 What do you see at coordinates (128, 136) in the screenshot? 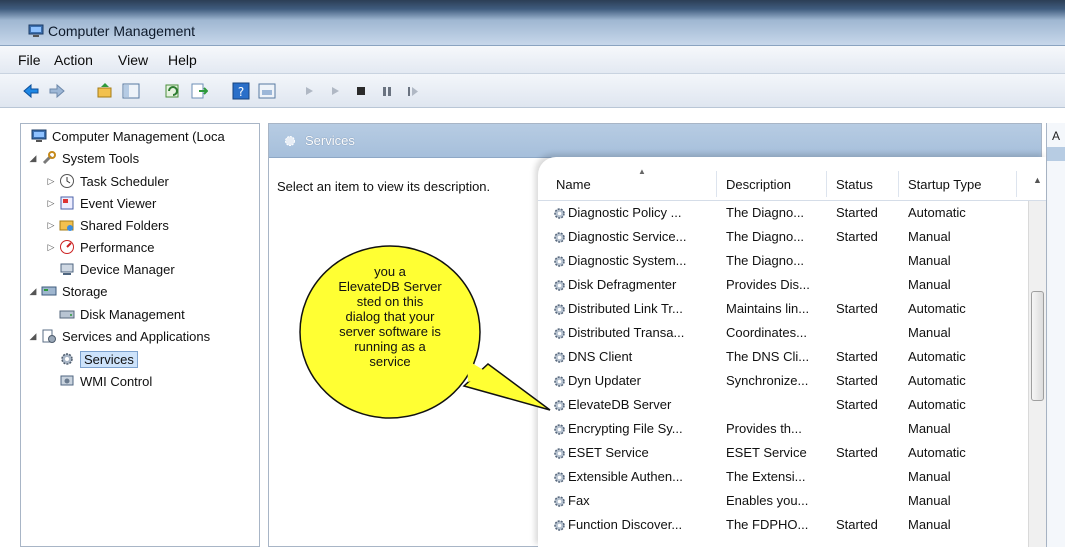
I see `tree-root: Computer Management (Loca` at bounding box center [128, 136].